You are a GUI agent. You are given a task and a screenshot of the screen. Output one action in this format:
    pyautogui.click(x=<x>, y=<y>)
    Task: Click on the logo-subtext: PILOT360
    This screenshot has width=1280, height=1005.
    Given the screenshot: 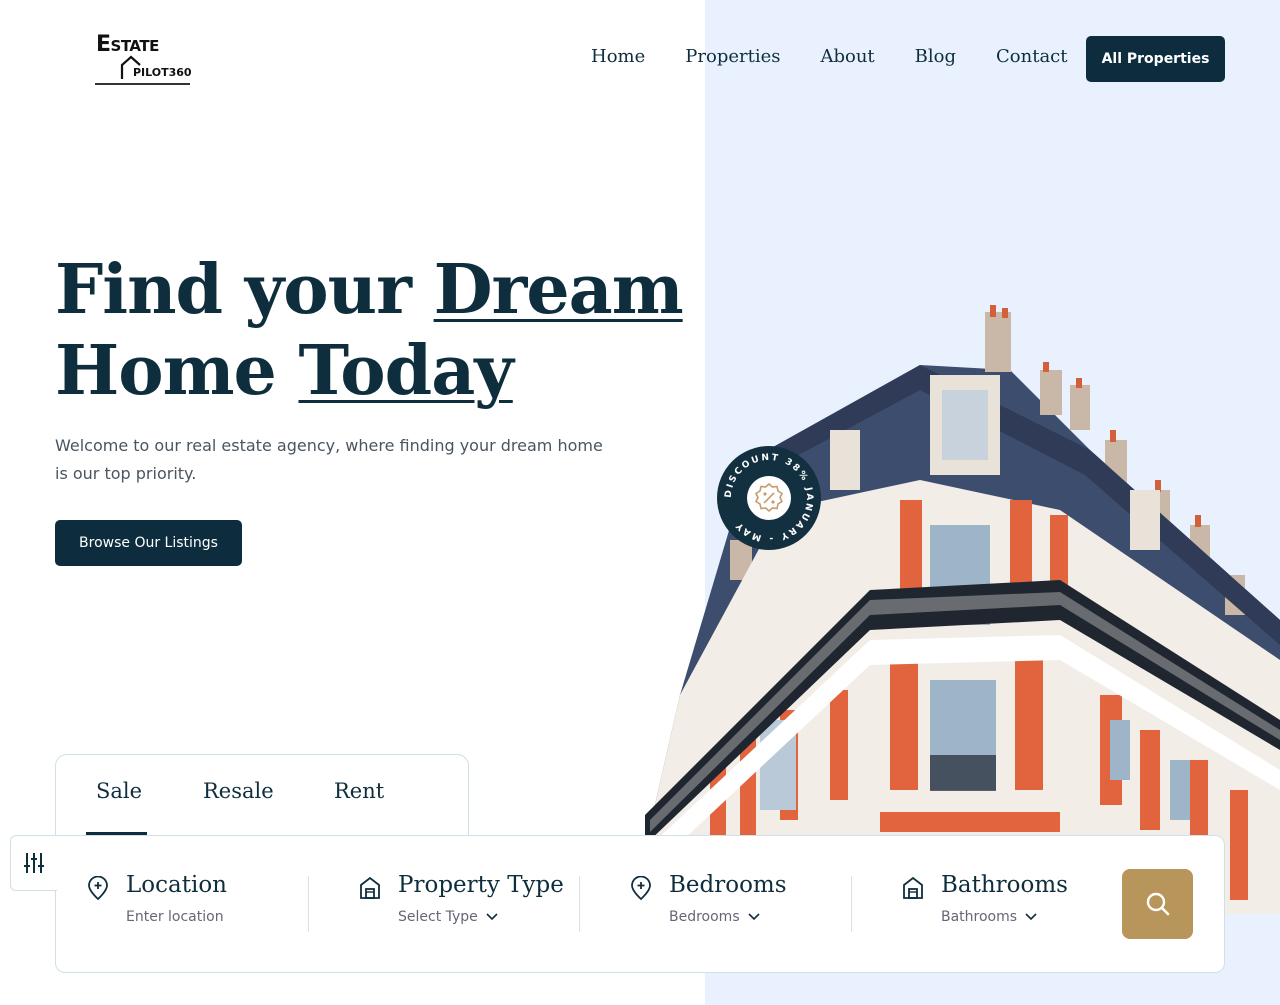 What is the action you would take?
    pyautogui.click(x=162, y=72)
    